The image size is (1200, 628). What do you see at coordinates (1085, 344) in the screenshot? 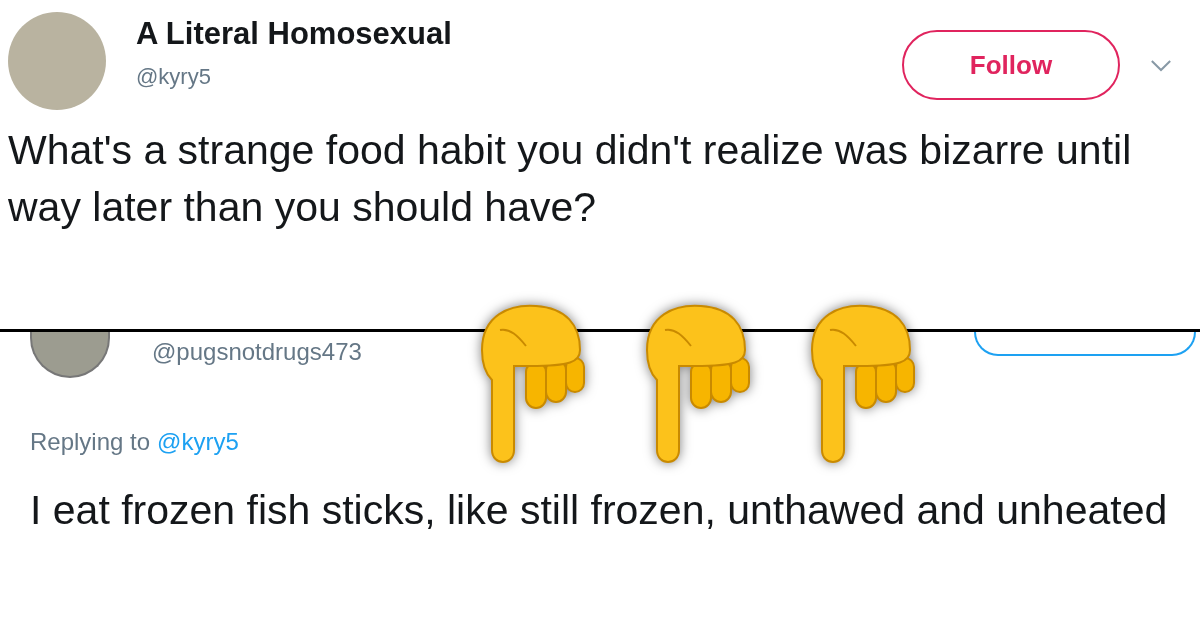
I see `follow-button` at bounding box center [1085, 344].